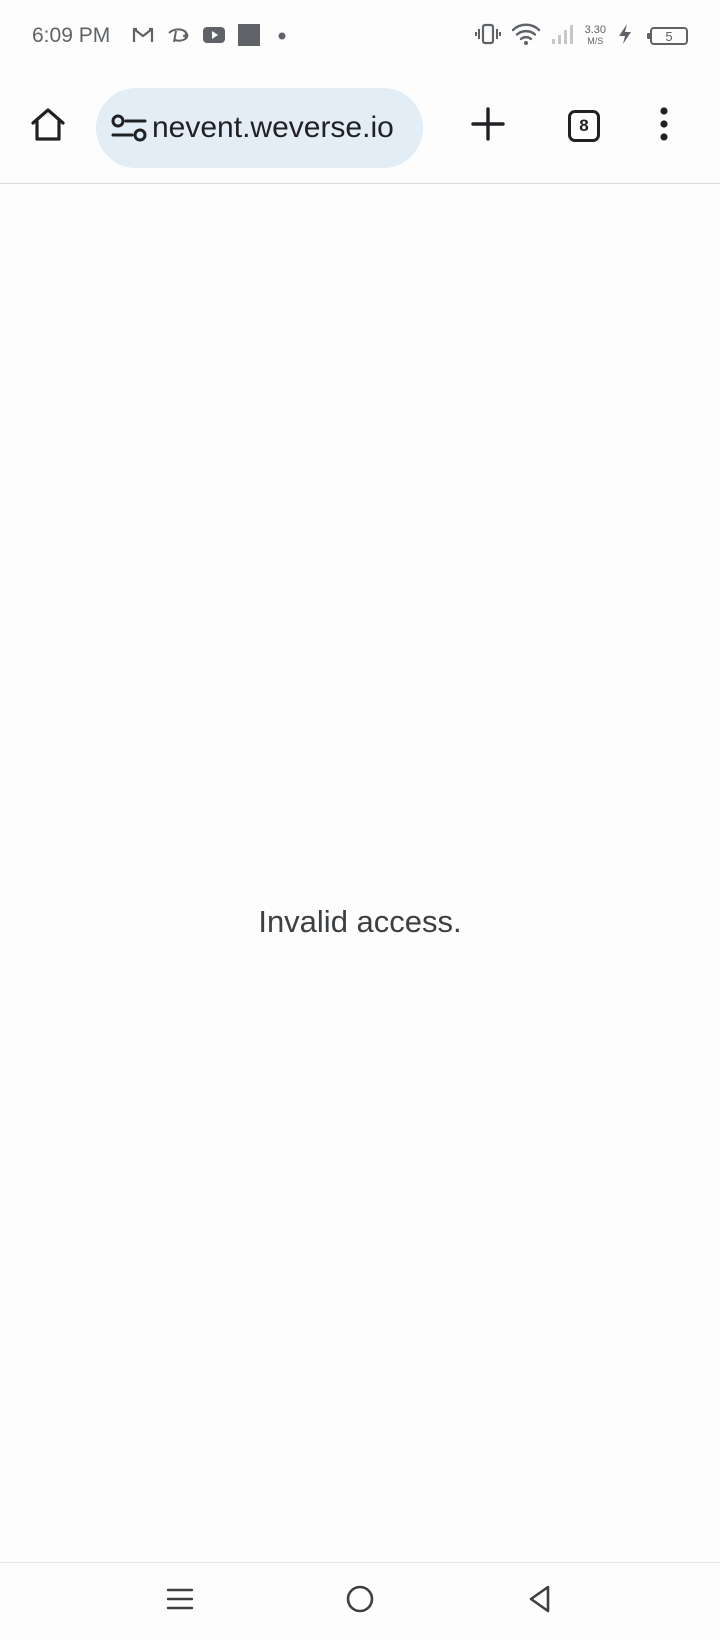 This screenshot has width=720, height=1640. What do you see at coordinates (563, 36) in the screenshot?
I see `signal-icon` at bounding box center [563, 36].